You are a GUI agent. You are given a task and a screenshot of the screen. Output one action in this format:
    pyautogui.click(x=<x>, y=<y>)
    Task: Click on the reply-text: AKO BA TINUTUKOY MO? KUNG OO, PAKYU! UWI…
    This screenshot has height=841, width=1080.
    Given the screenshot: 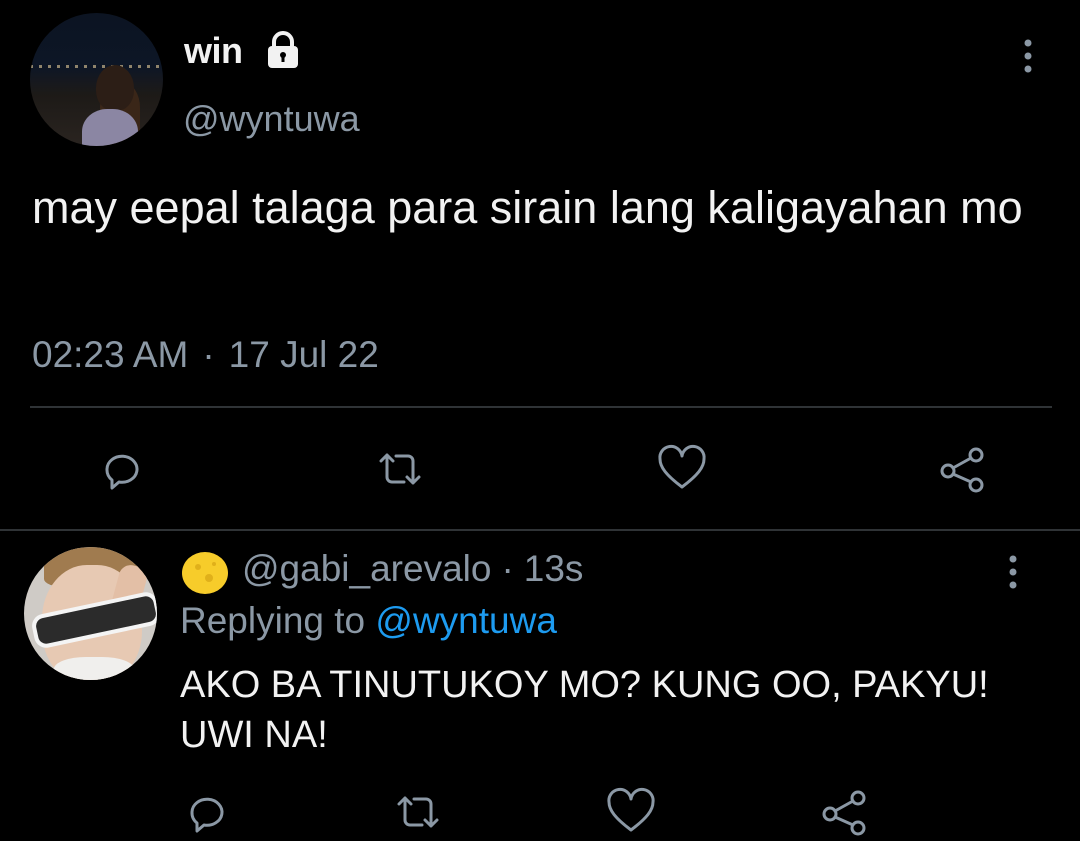 What is the action you would take?
    pyautogui.click(x=584, y=710)
    